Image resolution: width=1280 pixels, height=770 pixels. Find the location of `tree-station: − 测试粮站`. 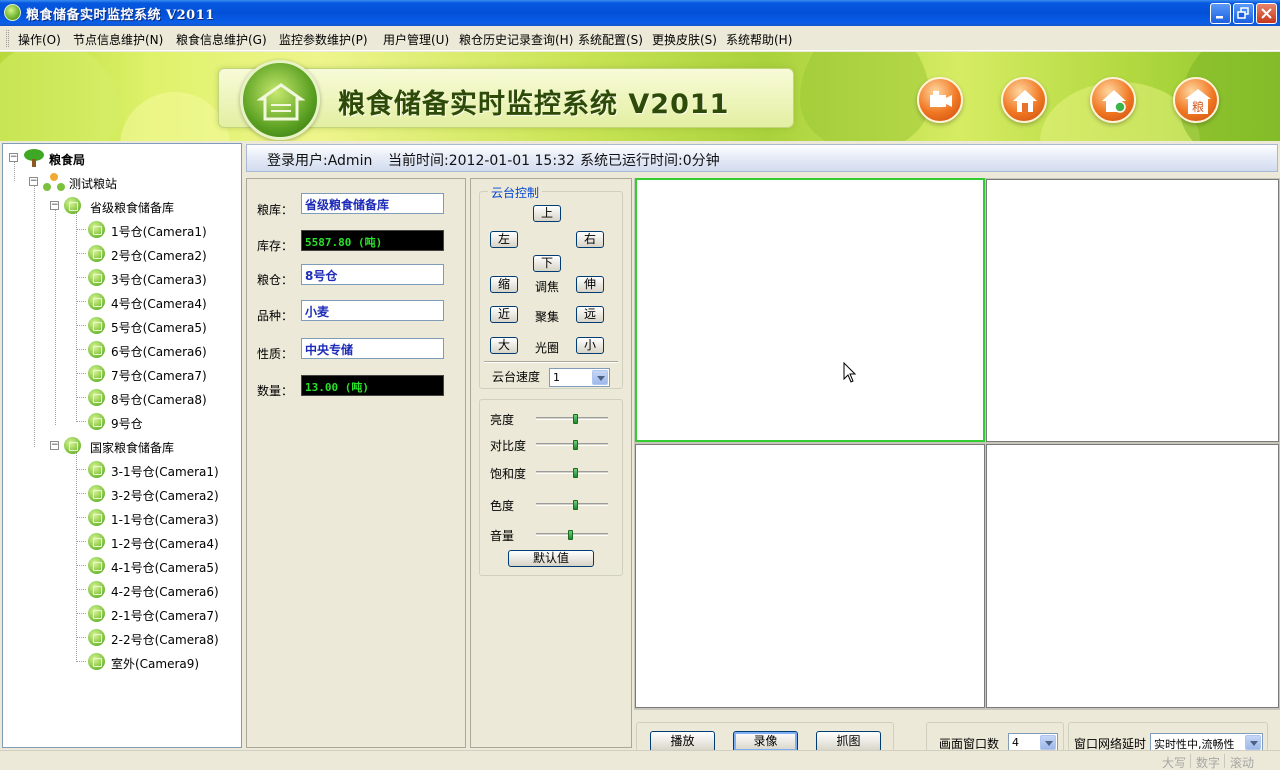

tree-station: − 测试粮站 is located at coordinates (127, 182).